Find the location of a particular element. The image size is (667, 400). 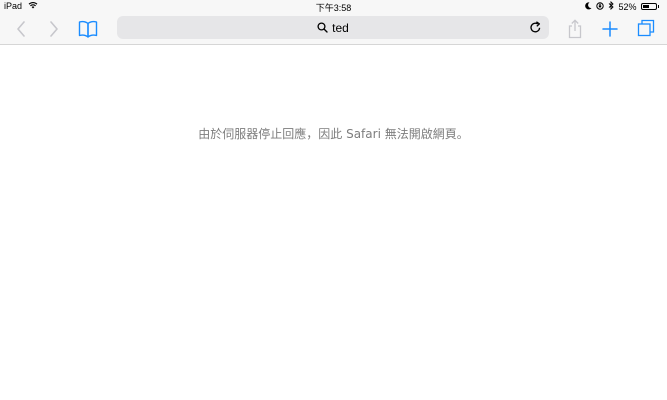

status-right: 52% is located at coordinates (622, 6).